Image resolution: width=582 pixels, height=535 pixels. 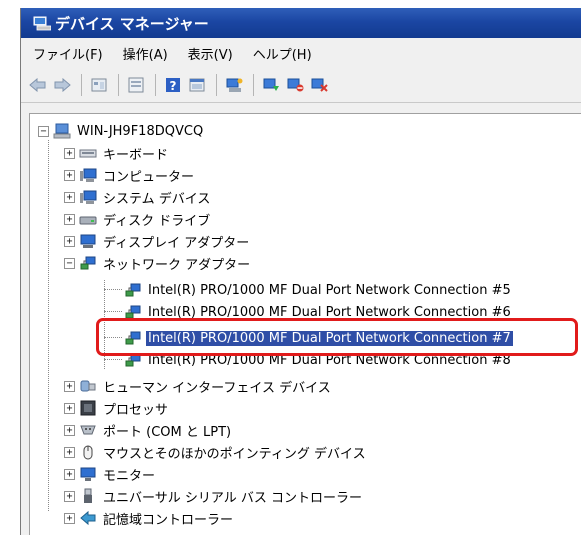 I want to click on uninstall-device-button, so click(x=319, y=85).